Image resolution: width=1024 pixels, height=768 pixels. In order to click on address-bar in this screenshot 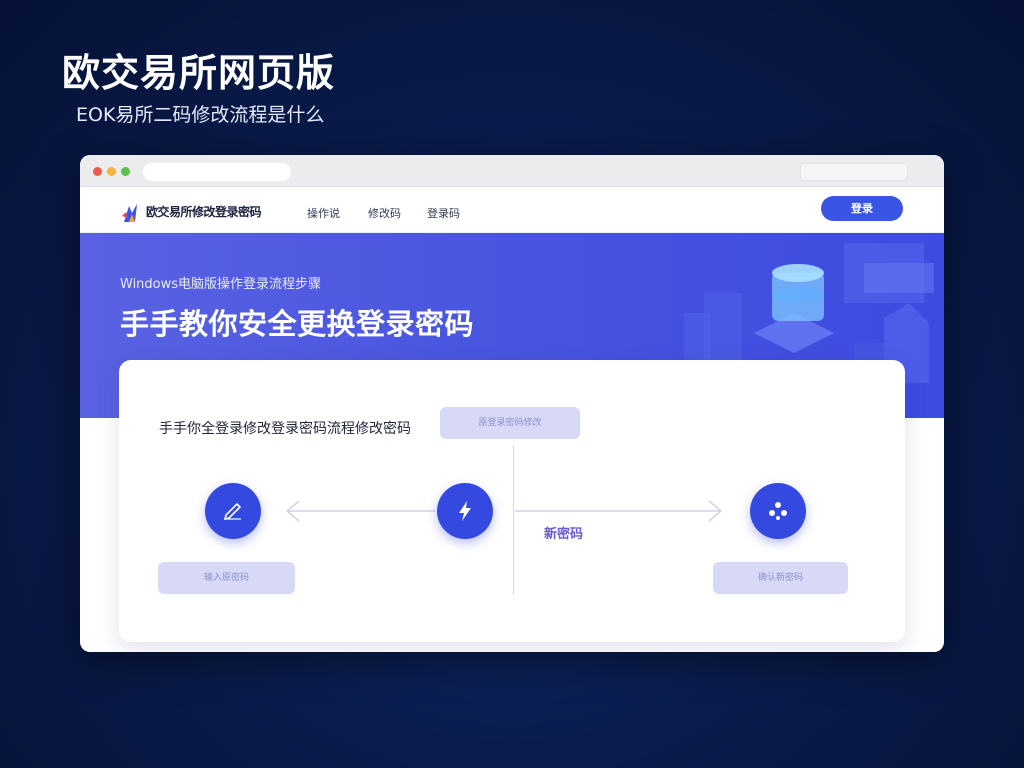, I will do `click(217, 172)`.